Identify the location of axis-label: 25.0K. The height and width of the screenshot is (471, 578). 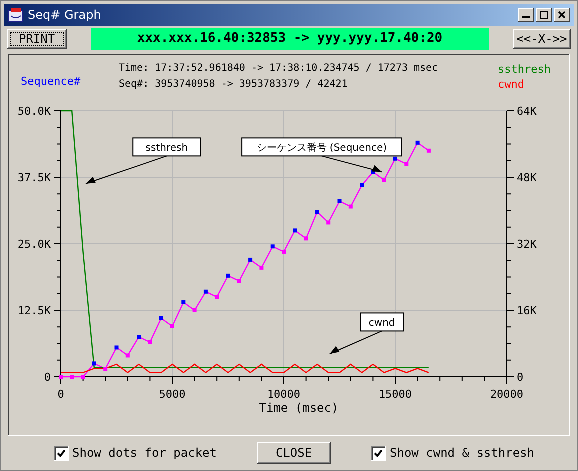
(34, 244).